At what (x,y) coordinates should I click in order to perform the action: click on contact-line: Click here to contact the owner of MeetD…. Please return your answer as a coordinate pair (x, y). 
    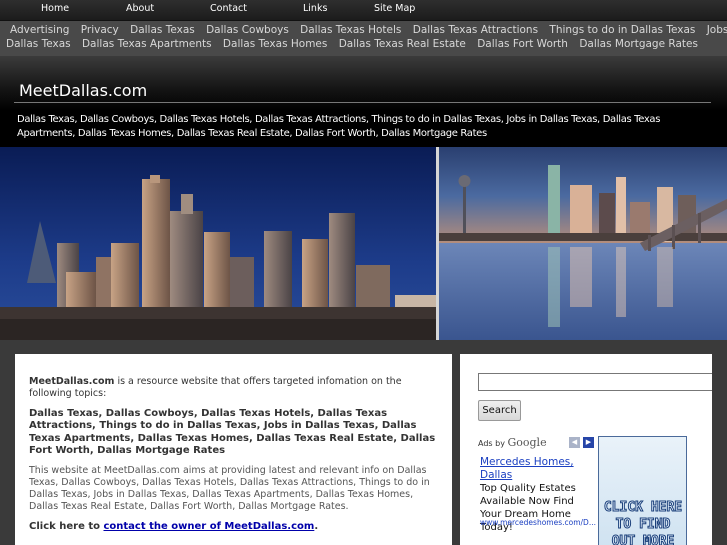
    Looking at the image, I should click on (233, 527).